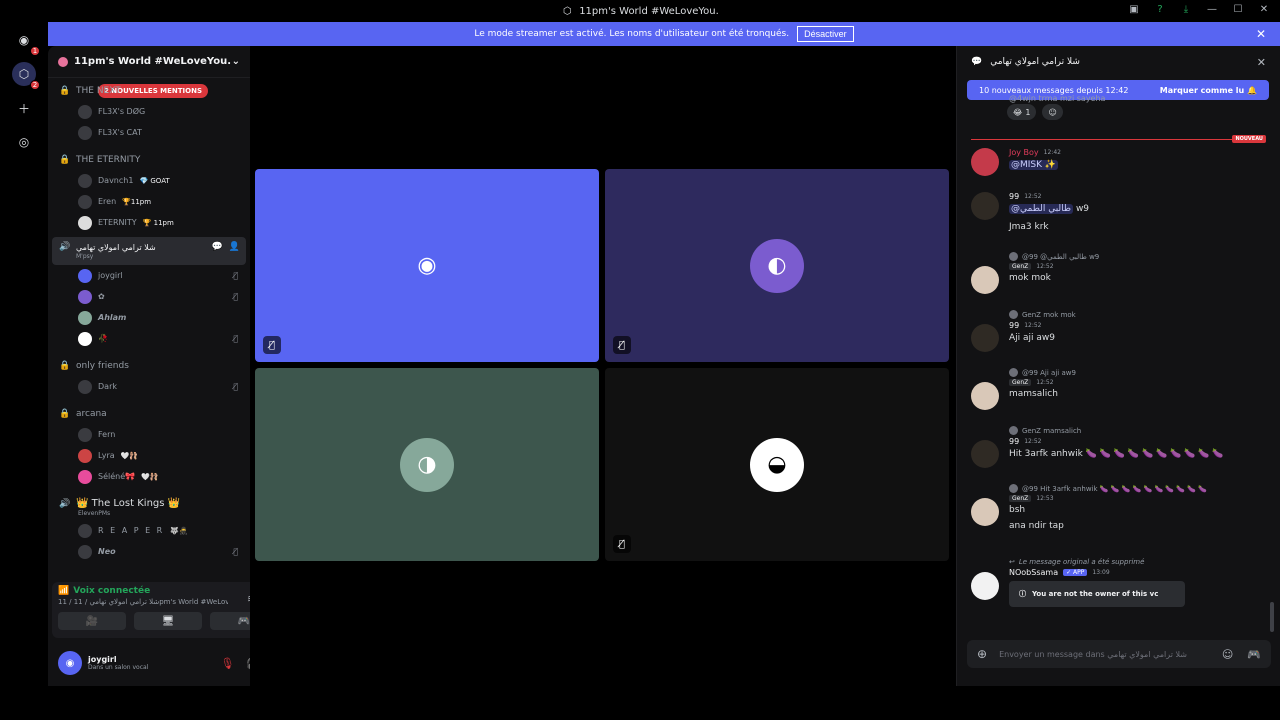 This screenshot has width=1280, height=720. What do you see at coordinates (149, 296) in the screenshot?
I see `voice-member: ✿ 🎙̸` at bounding box center [149, 296].